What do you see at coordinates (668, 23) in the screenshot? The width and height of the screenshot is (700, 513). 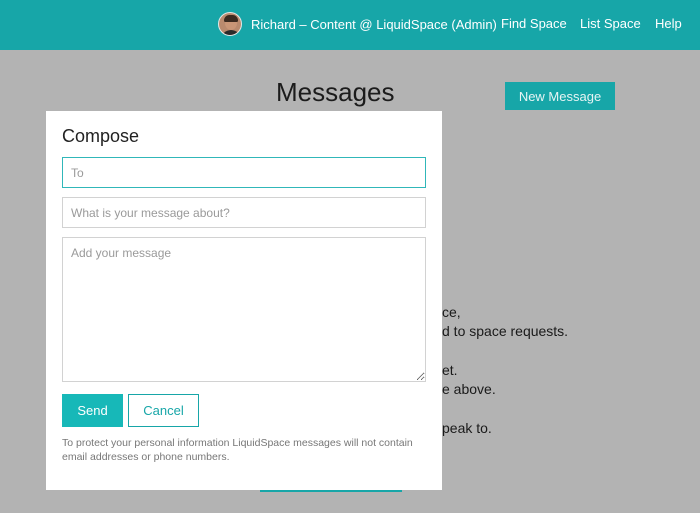 I see `nav-help: Help` at bounding box center [668, 23].